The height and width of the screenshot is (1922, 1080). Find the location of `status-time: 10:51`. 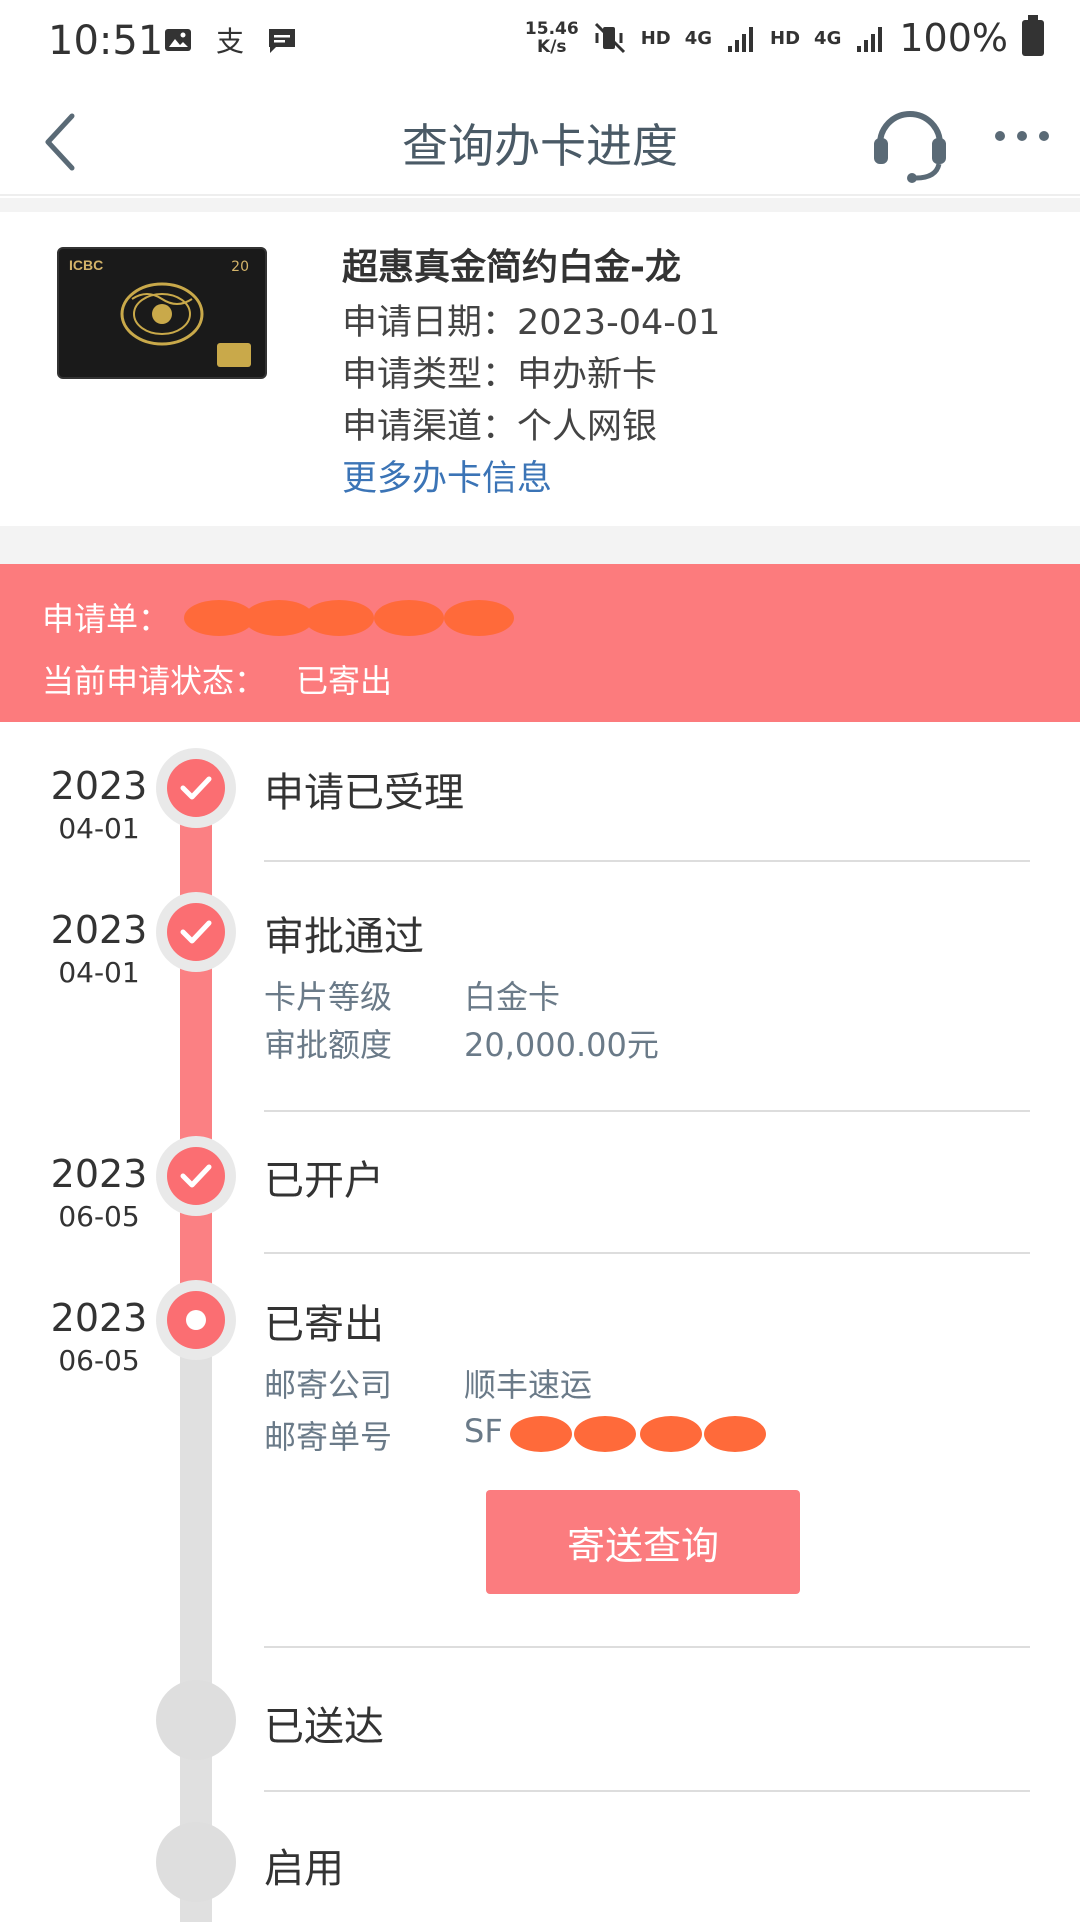

status-time: 10:51 is located at coordinates (106, 41).